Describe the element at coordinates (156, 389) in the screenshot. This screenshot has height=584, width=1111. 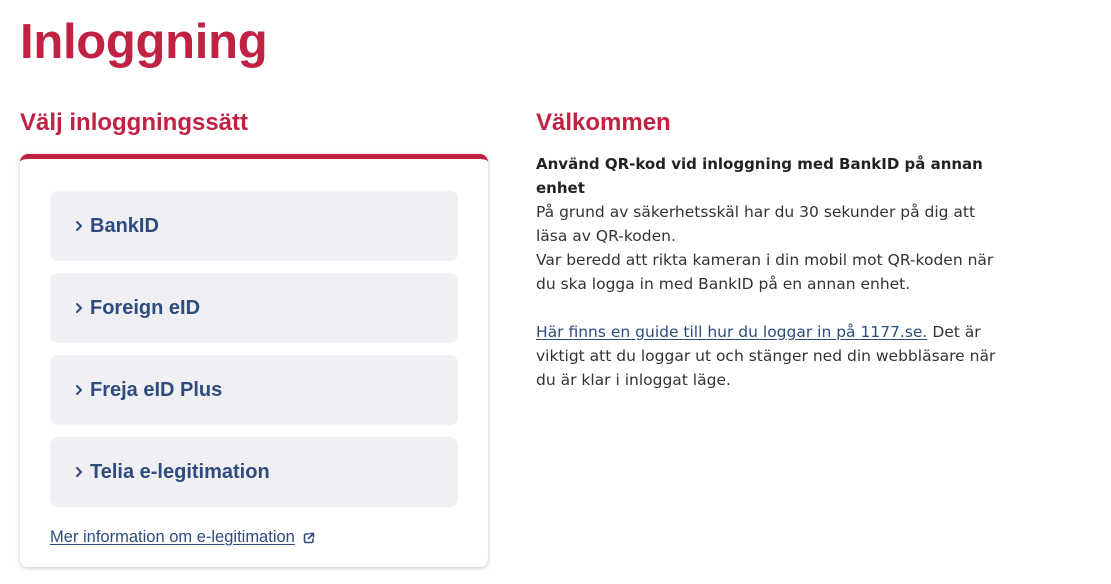
I see `login-method-label: Freja eID Plus` at that location.